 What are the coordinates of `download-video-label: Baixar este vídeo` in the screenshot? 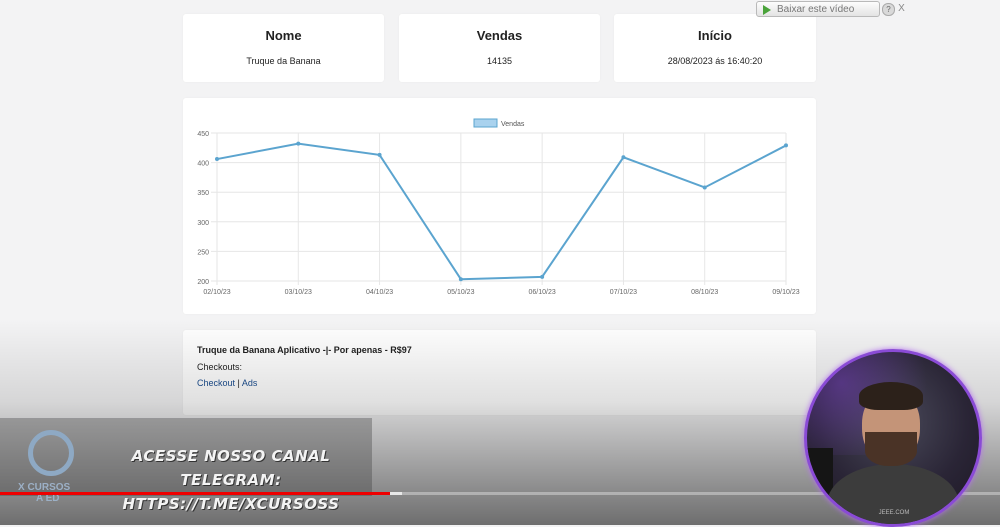 It's located at (816, 9).